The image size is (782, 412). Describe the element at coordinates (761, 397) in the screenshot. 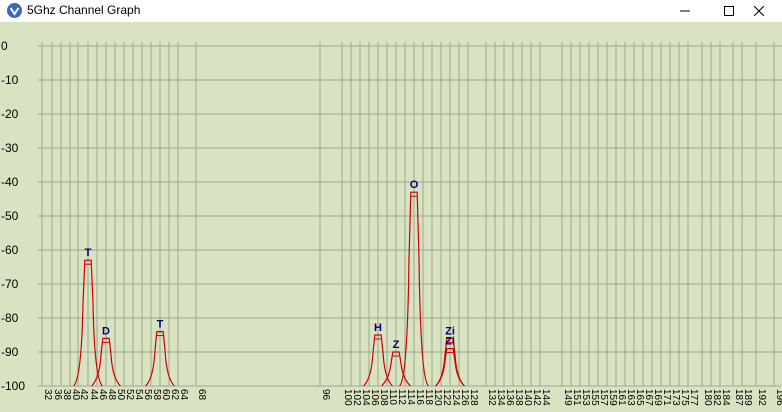

I see `x-tick-label: 192` at that location.